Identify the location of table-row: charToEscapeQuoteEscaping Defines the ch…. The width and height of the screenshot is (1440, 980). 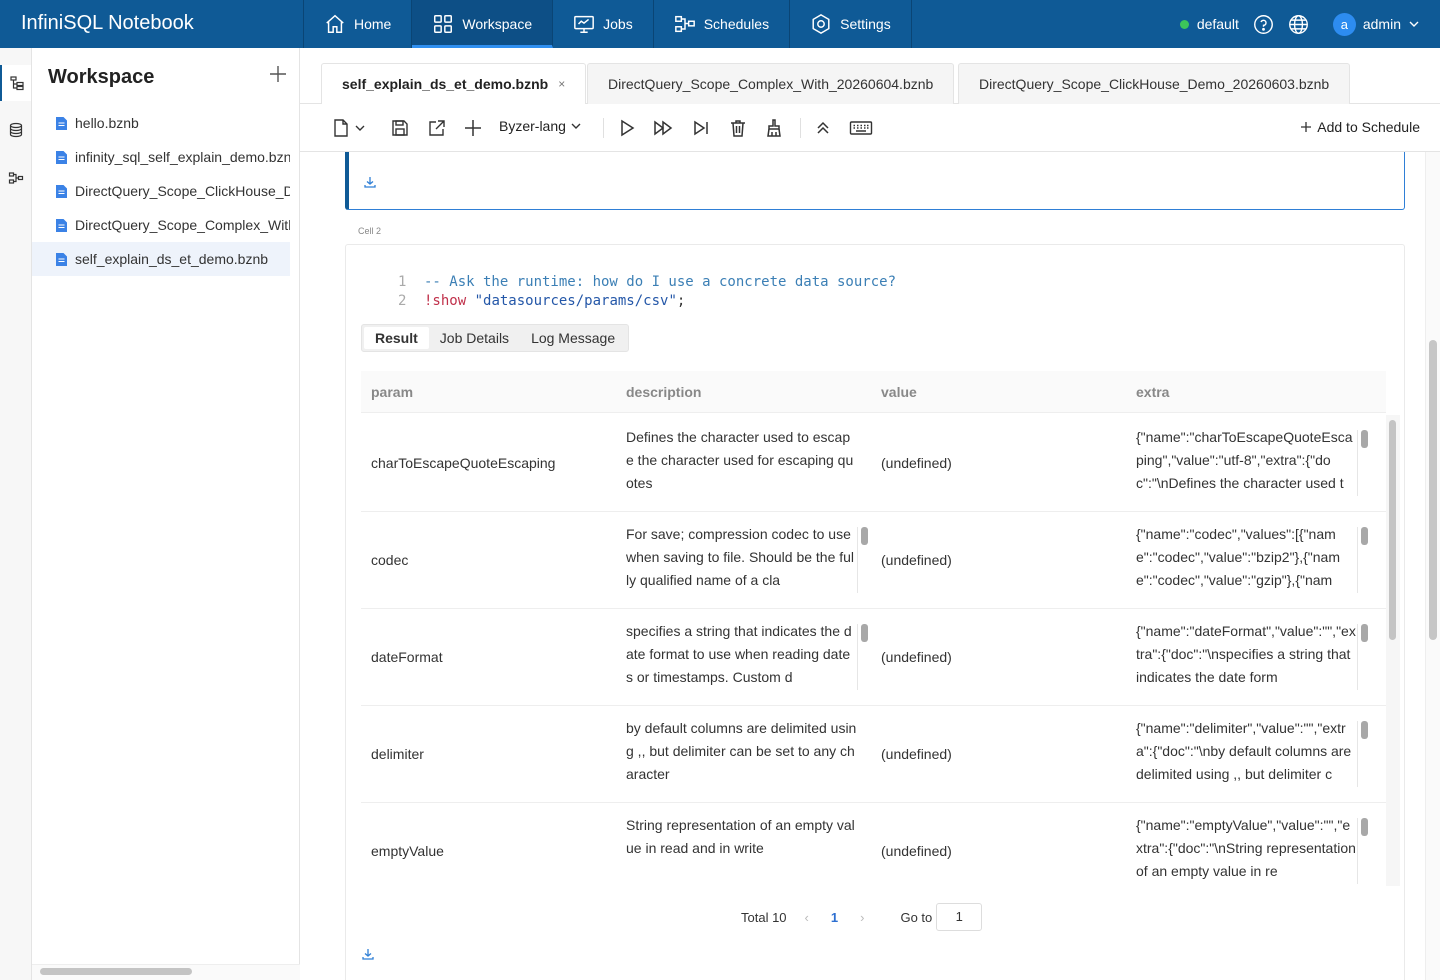
(873, 463).